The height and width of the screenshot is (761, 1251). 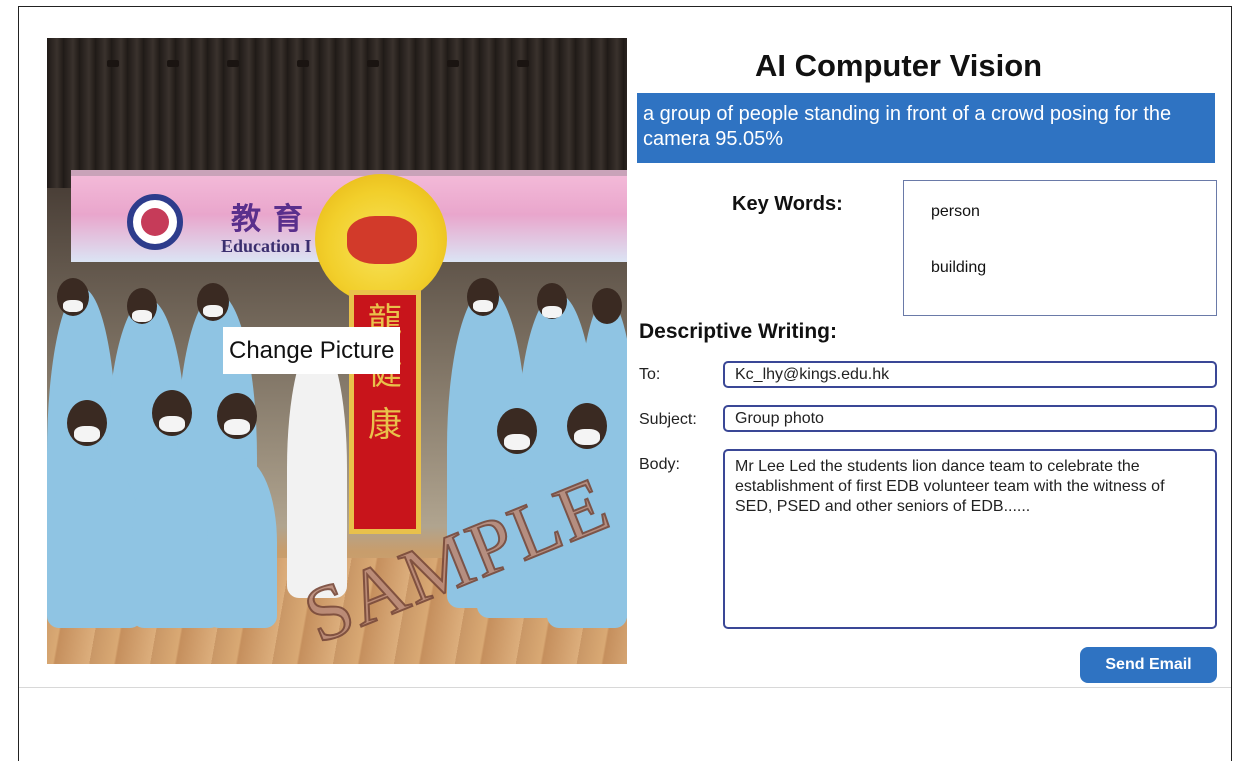 I want to click on keywords-list: person building, so click(x=1060, y=248).